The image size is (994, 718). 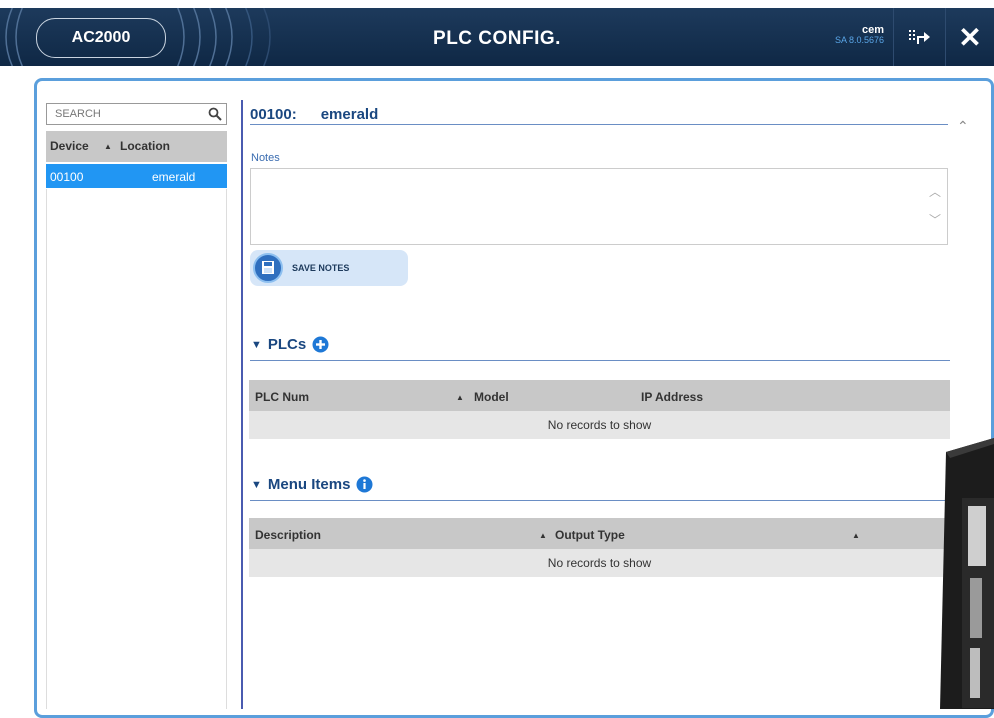 What do you see at coordinates (67, 177) in the screenshot?
I see `device-id: 00100` at bounding box center [67, 177].